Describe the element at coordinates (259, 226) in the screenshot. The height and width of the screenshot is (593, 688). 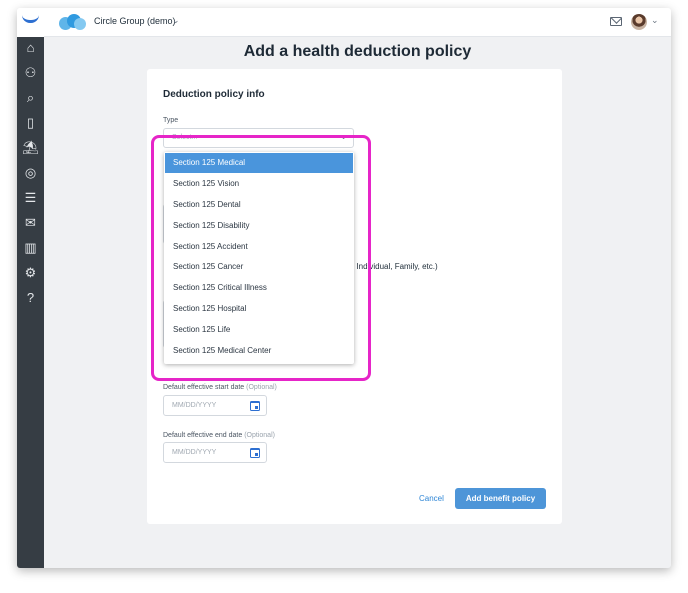
I see `dropdown-option: Section 125 Disability` at that location.